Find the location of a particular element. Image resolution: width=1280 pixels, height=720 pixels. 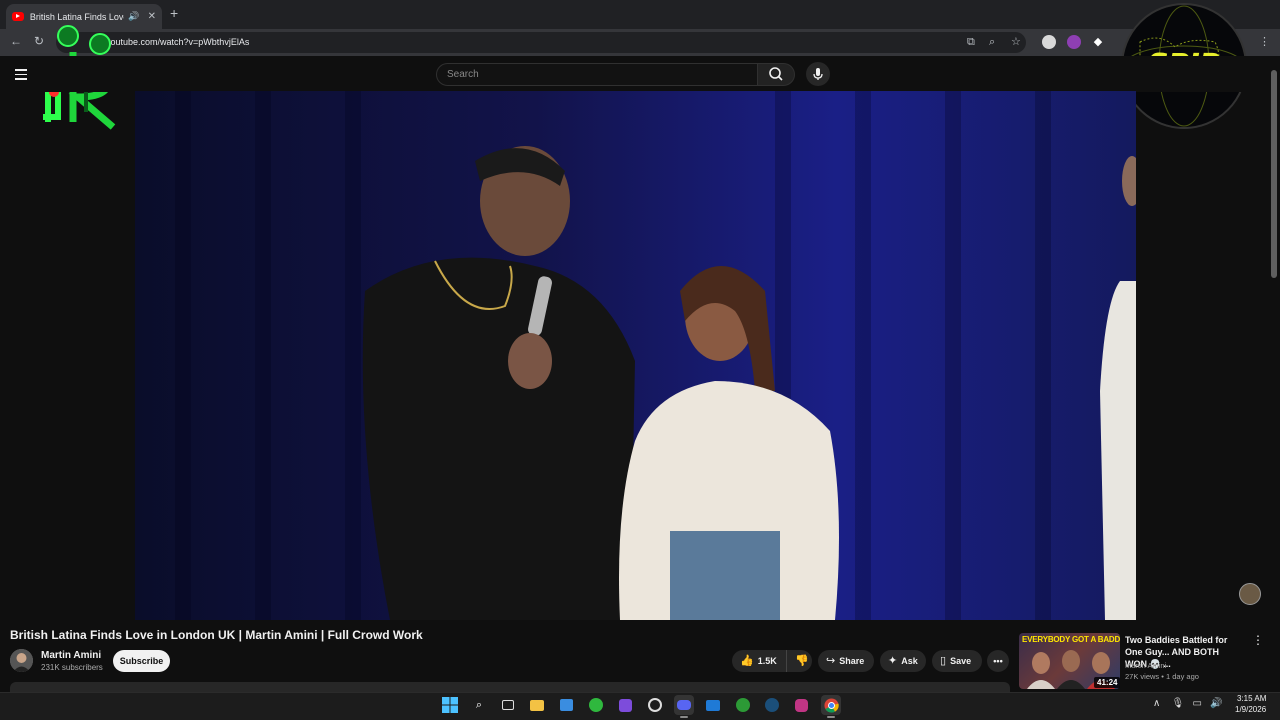

clock-date: 1/9/2026 is located at coordinates (1250, 709).